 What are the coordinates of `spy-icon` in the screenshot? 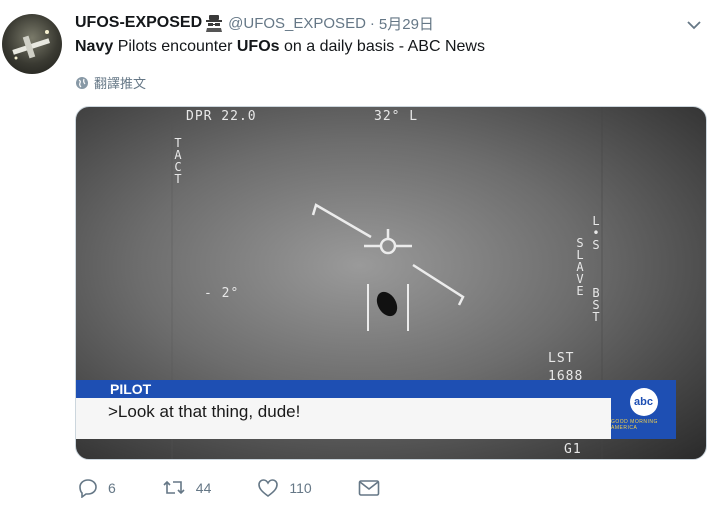 It's located at (214, 23).